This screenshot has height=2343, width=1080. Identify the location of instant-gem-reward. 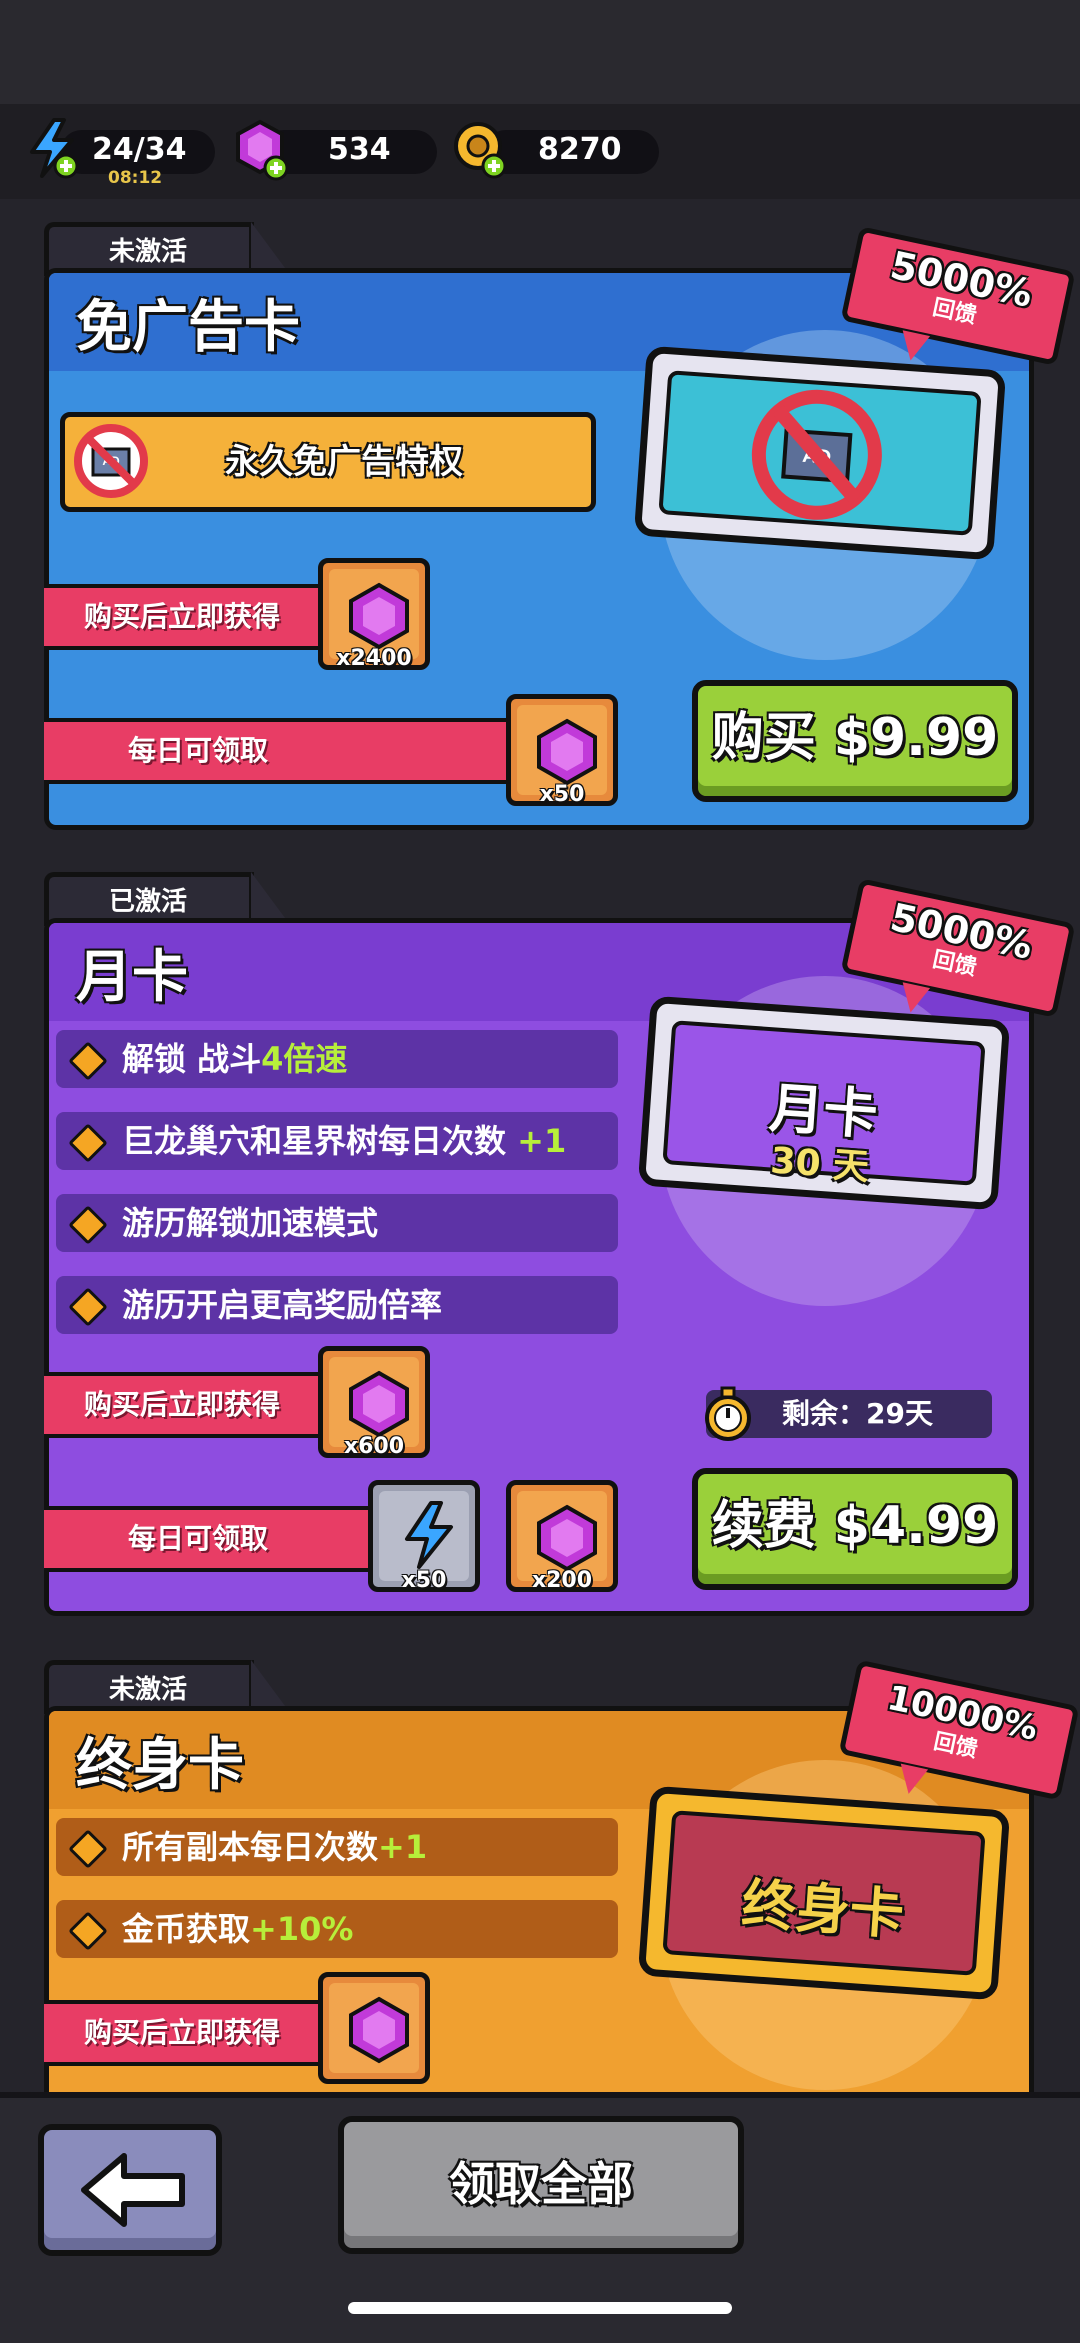
(374, 2028).